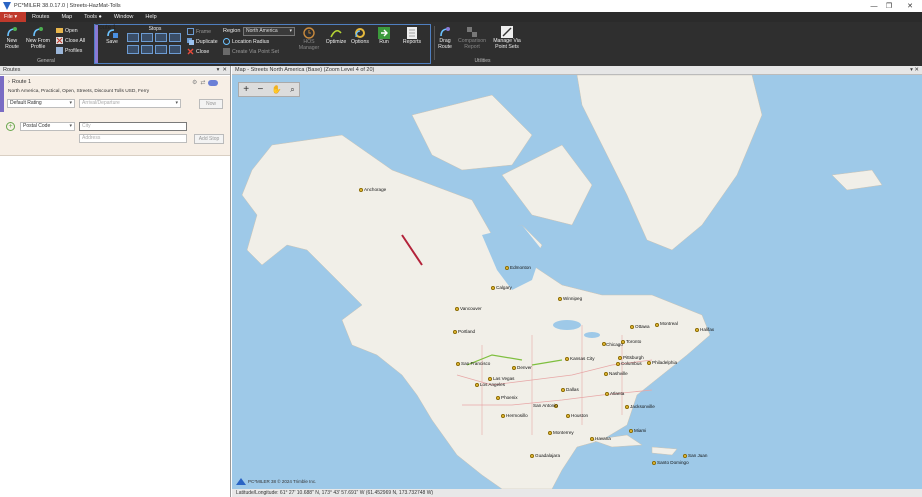  What do you see at coordinates (472, 32) in the screenshot?
I see `comparison-icon` at bounding box center [472, 32].